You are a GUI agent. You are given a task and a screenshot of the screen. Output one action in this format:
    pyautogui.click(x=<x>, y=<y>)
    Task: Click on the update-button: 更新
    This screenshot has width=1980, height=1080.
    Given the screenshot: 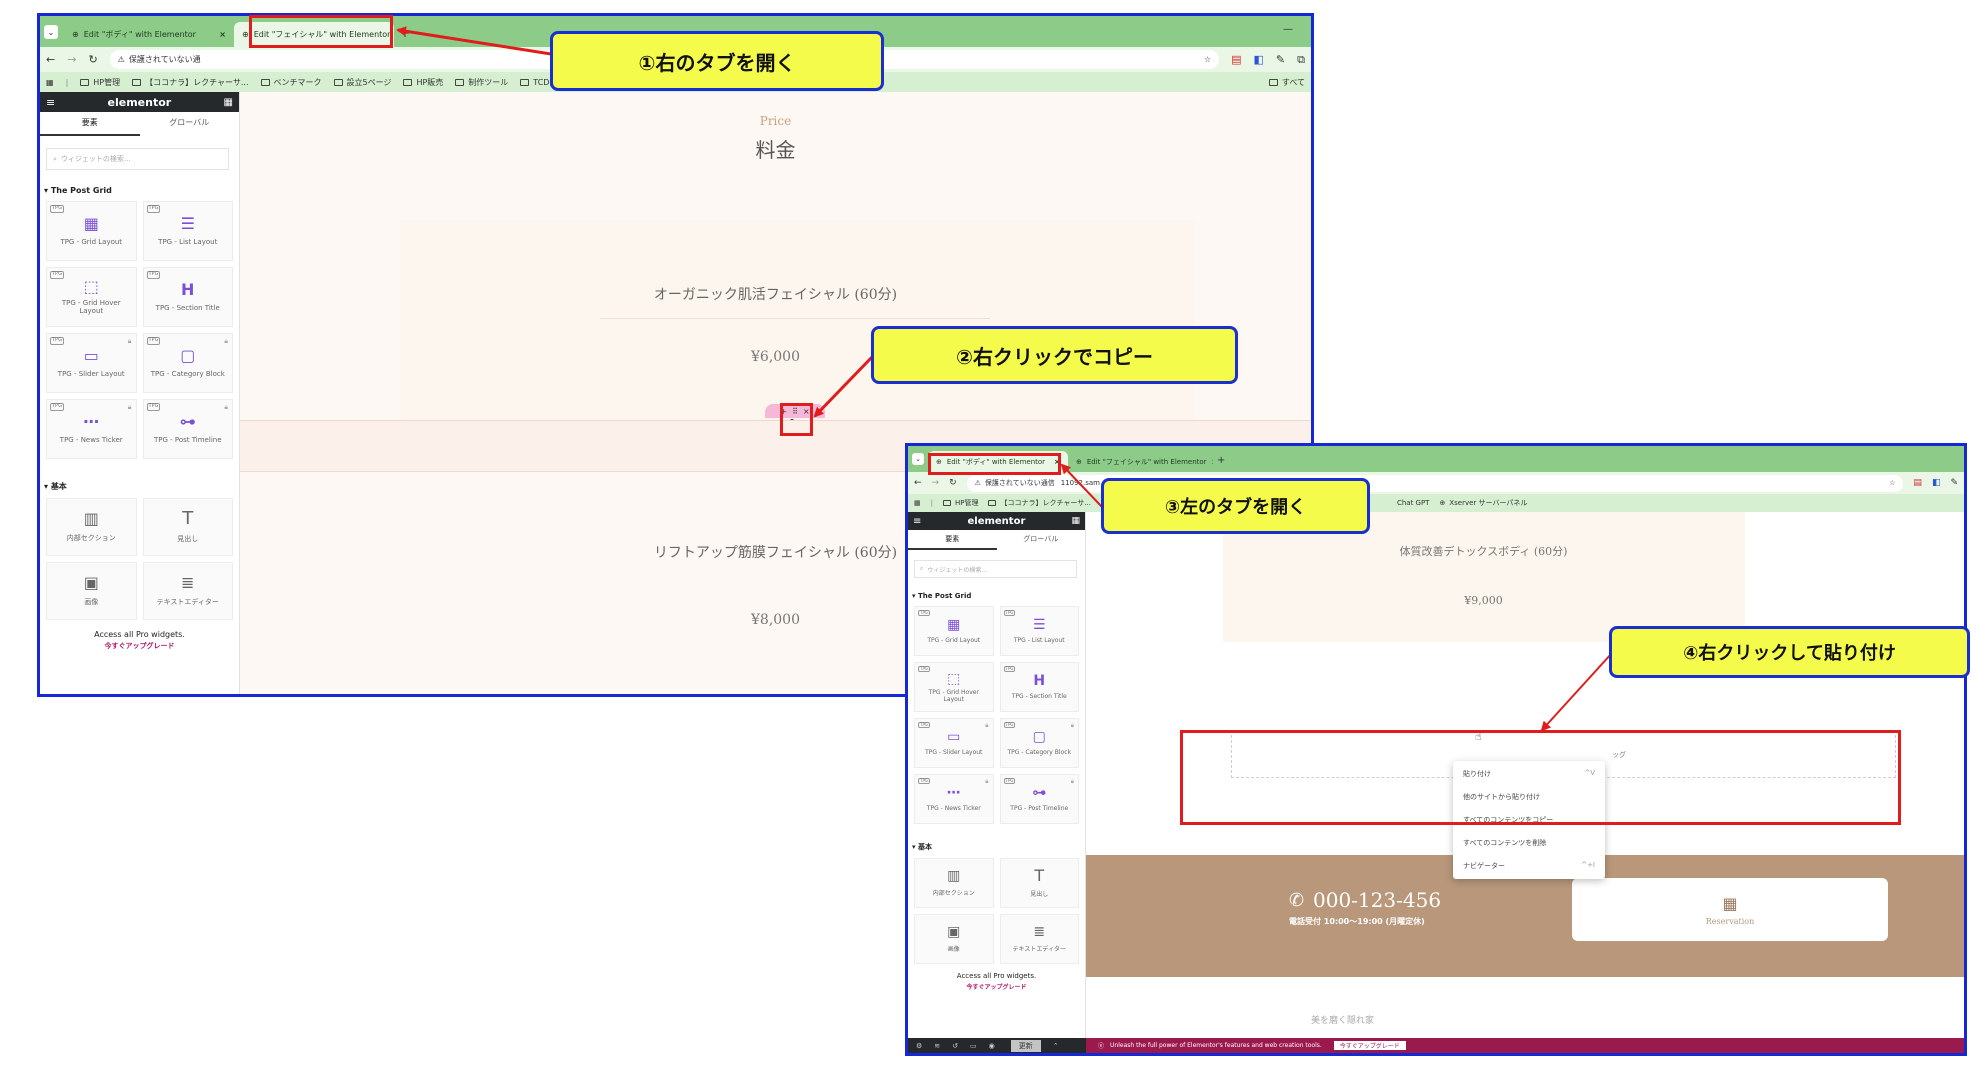 What is the action you would take?
    pyautogui.click(x=1025, y=1045)
    